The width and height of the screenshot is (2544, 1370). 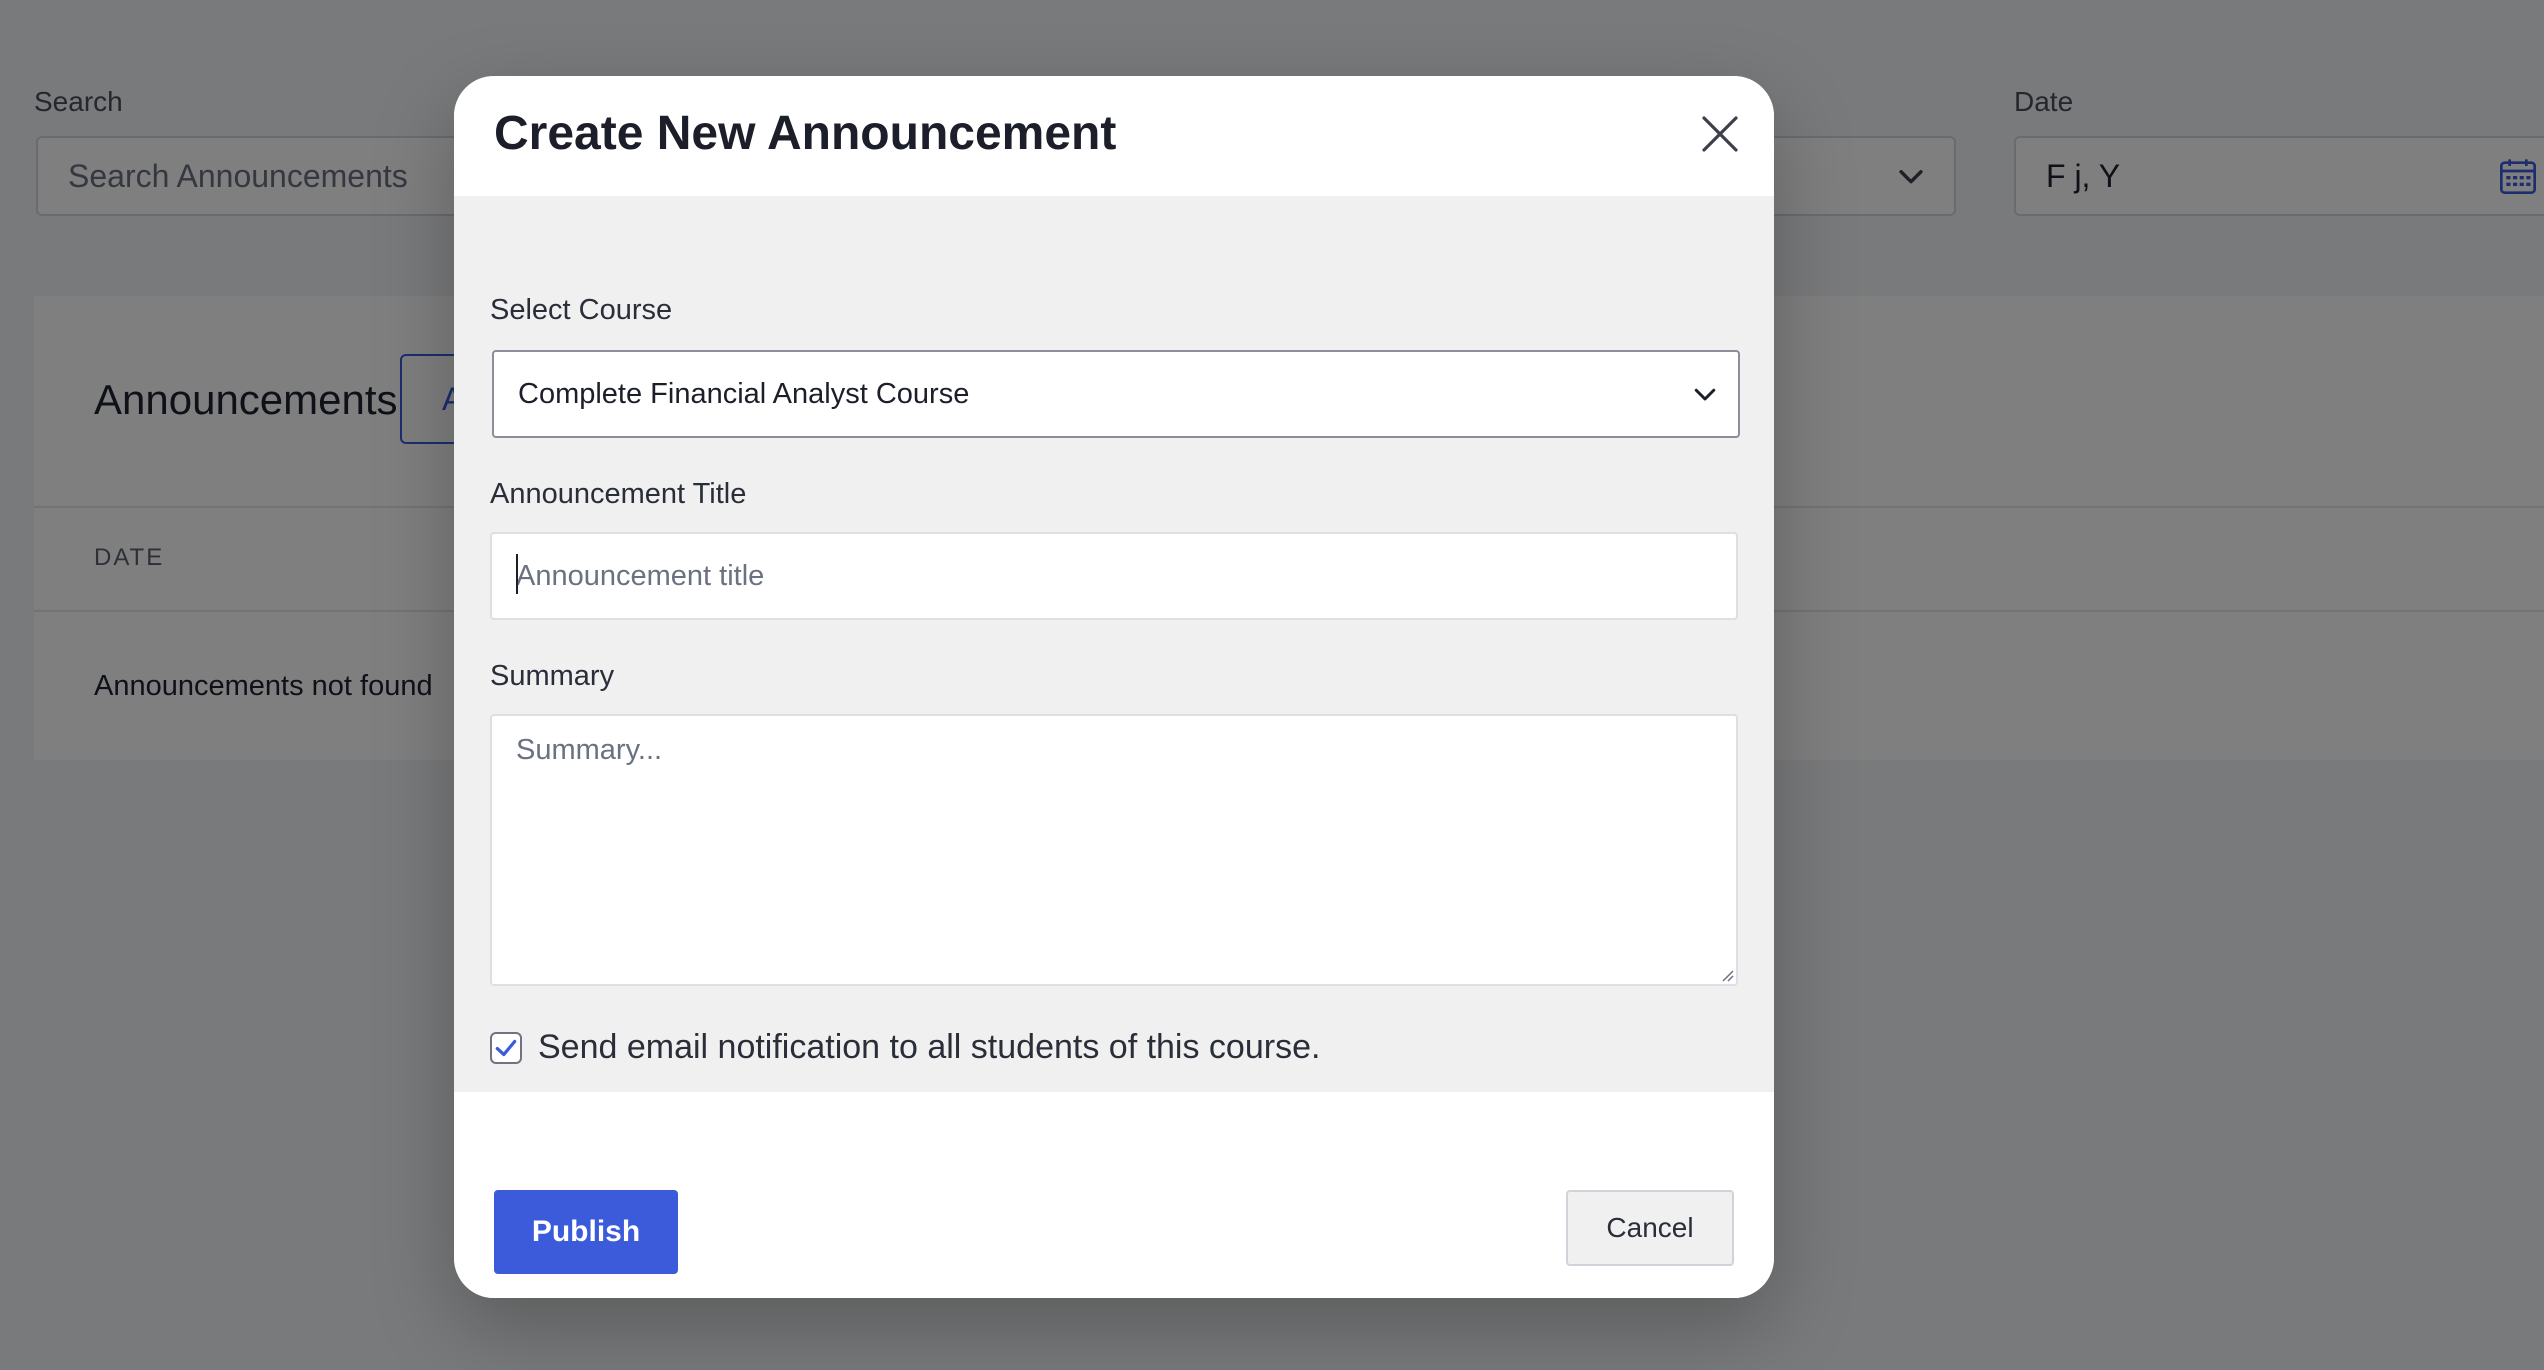 What do you see at coordinates (586, 1232) in the screenshot?
I see `publish-button: Publish` at bounding box center [586, 1232].